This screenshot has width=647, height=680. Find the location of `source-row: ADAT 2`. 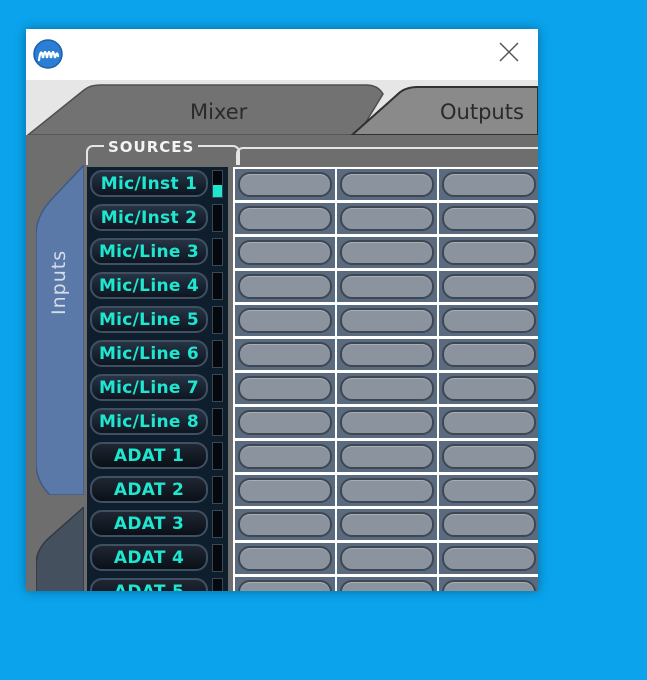

source-row: ADAT 2 is located at coordinates (157, 490).